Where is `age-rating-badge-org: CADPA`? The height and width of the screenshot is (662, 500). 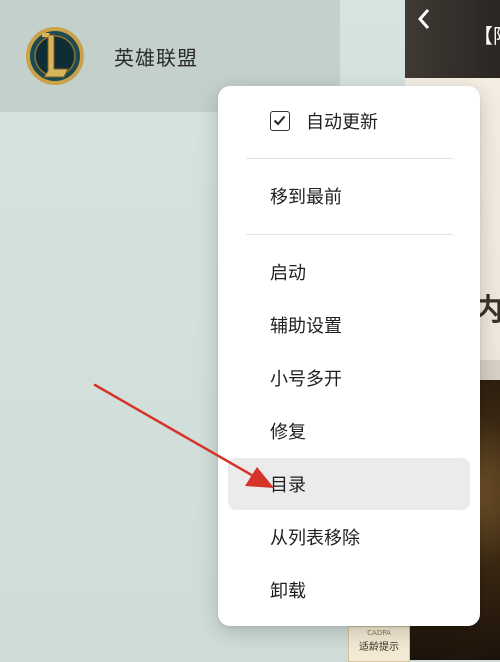 age-rating-badge-org: CADPA is located at coordinates (379, 633).